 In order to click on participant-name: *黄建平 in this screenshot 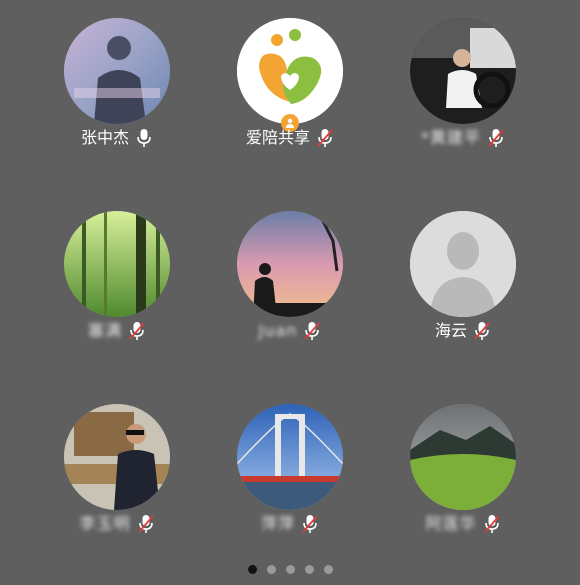, I will do `click(450, 137)`.